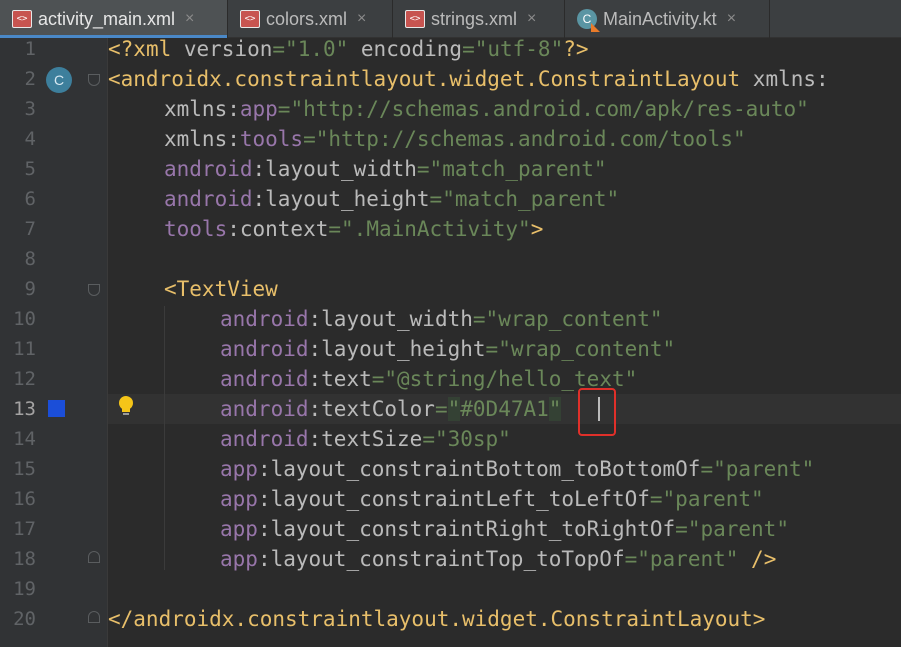 Image resolution: width=901 pixels, height=647 pixels. Describe the element at coordinates (24, 589) in the screenshot. I see `line-number: 19` at that location.